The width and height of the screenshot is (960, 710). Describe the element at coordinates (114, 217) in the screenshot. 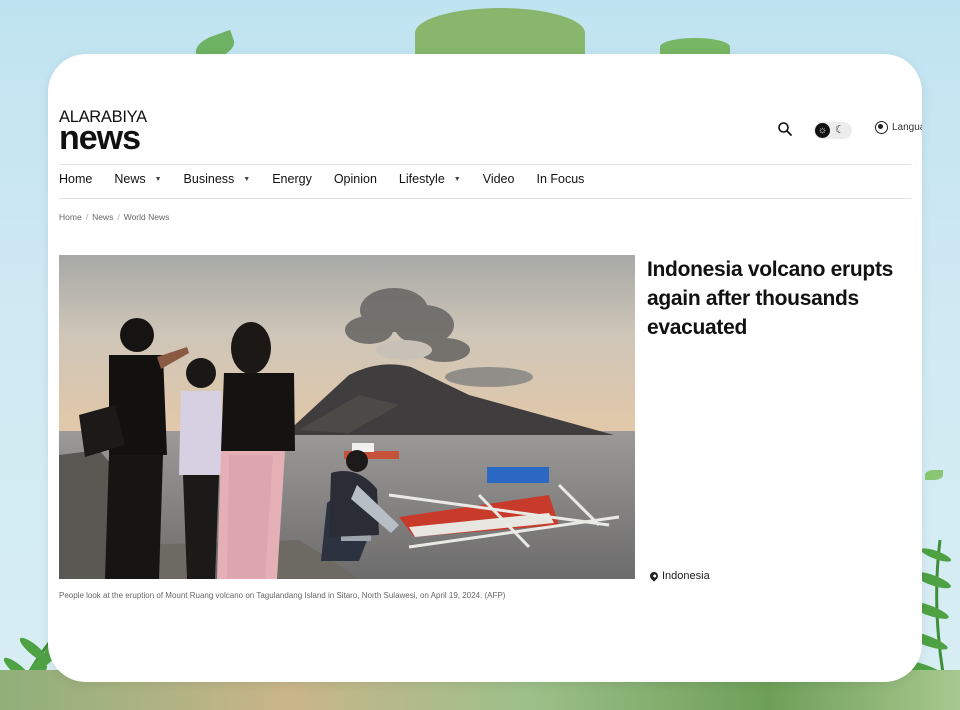

I see `breadcrumb: Home / News / World News` at that location.